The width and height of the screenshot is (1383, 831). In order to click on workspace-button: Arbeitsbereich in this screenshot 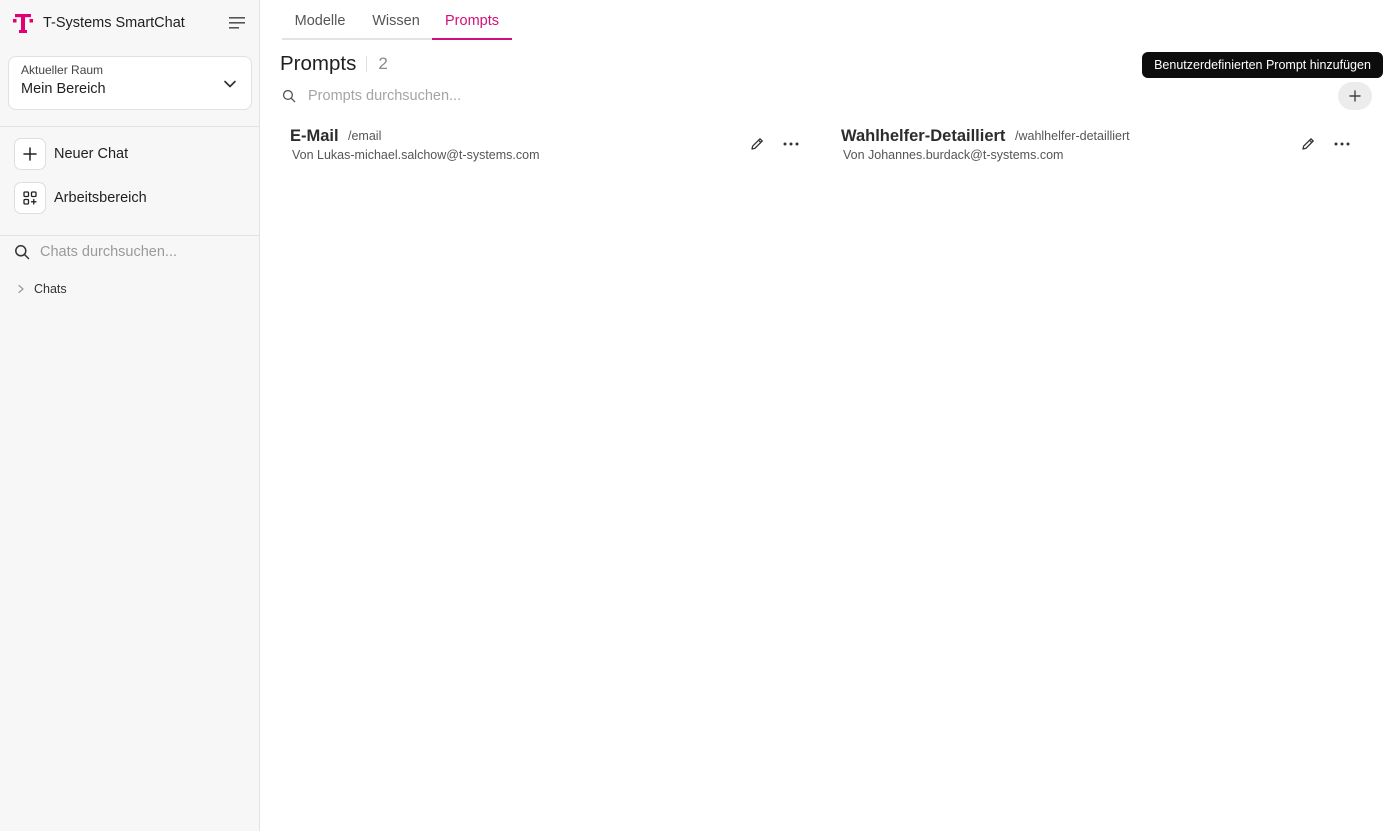, I will do `click(80, 198)`.